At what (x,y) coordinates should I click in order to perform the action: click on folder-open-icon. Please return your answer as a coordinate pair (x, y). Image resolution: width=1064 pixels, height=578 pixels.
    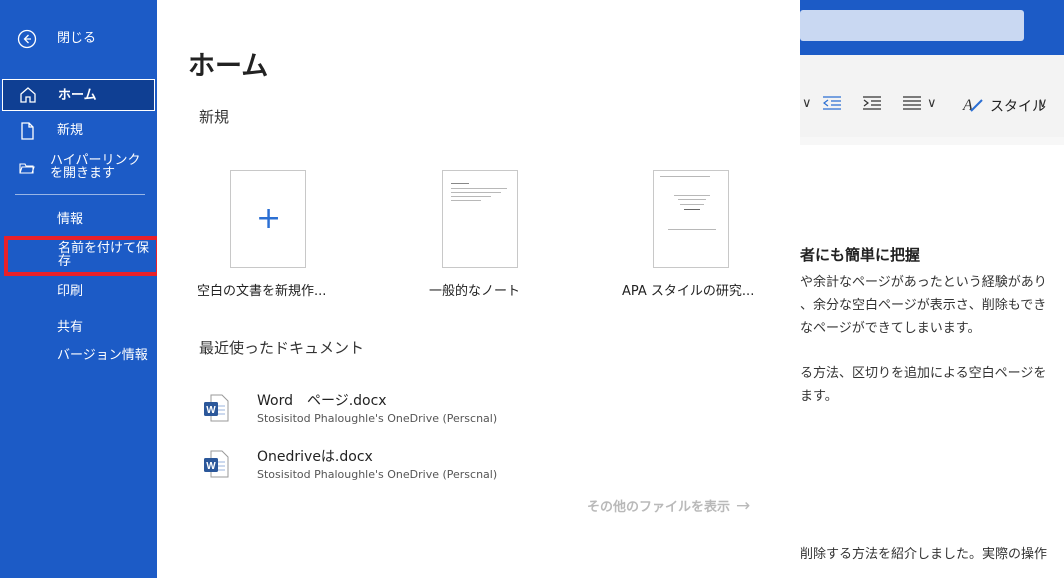
    Looking at the image, I should click on (27, 168).